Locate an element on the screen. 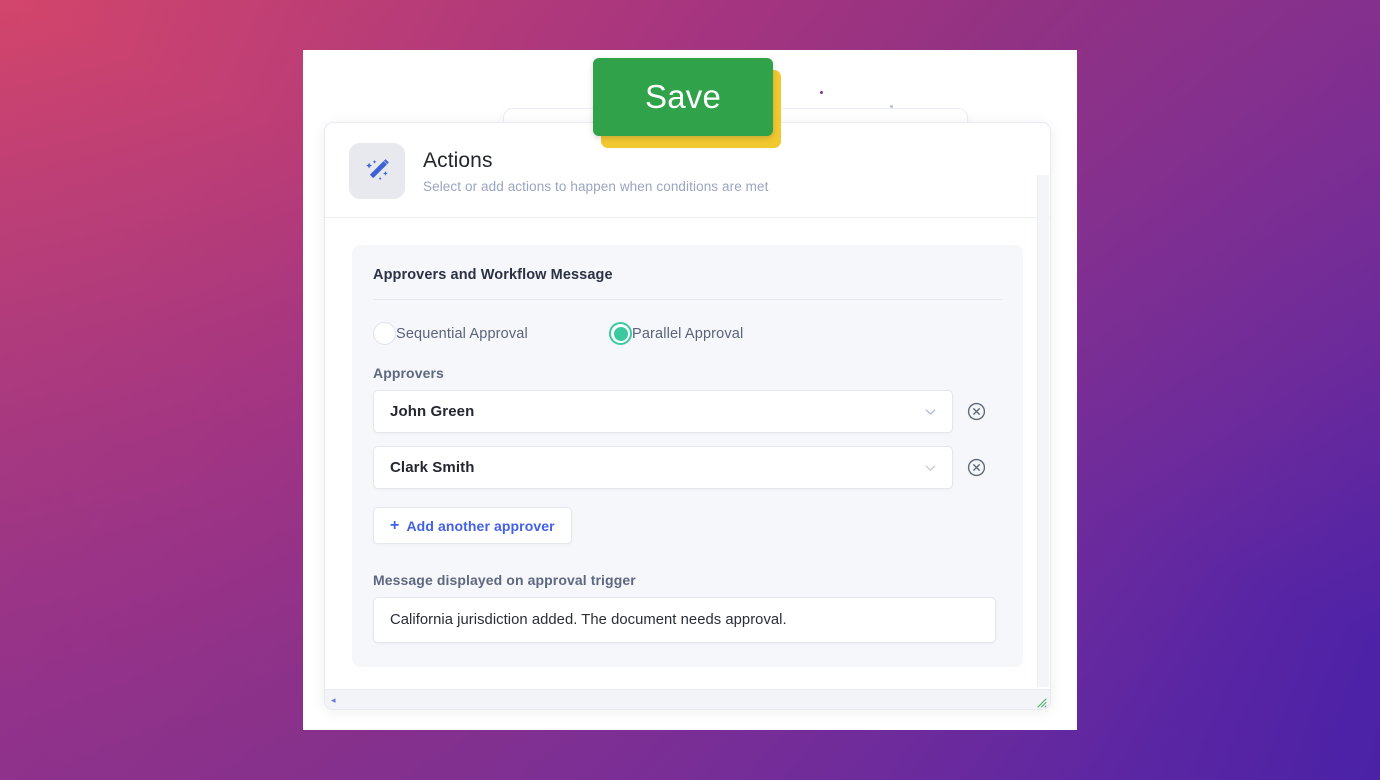  page-title: Actions is located at coordinates (458, 161).